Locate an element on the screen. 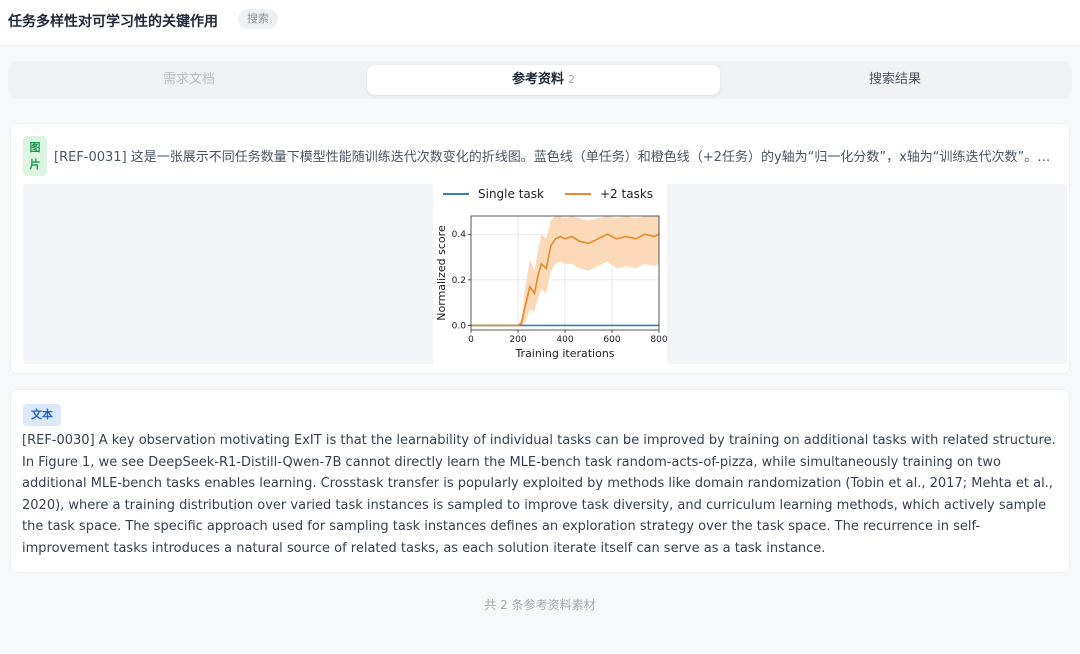 Image resolution: width=1080 pixels, height=654 pixels. y-axis-label: Normalized score is located at coordinates (441, 273).